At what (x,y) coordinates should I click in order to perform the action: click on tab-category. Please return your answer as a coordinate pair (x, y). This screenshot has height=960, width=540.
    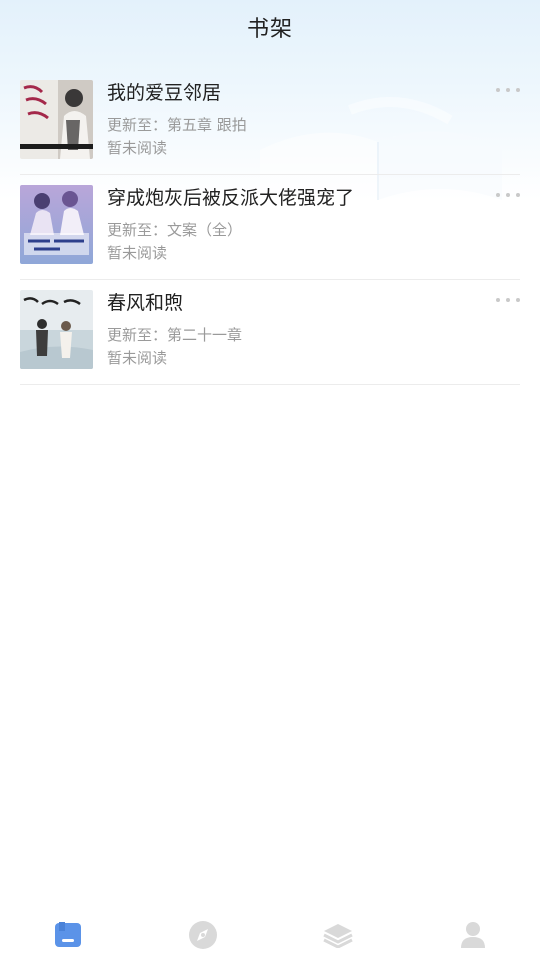
    Looking at the image, I should click on (337, 935).